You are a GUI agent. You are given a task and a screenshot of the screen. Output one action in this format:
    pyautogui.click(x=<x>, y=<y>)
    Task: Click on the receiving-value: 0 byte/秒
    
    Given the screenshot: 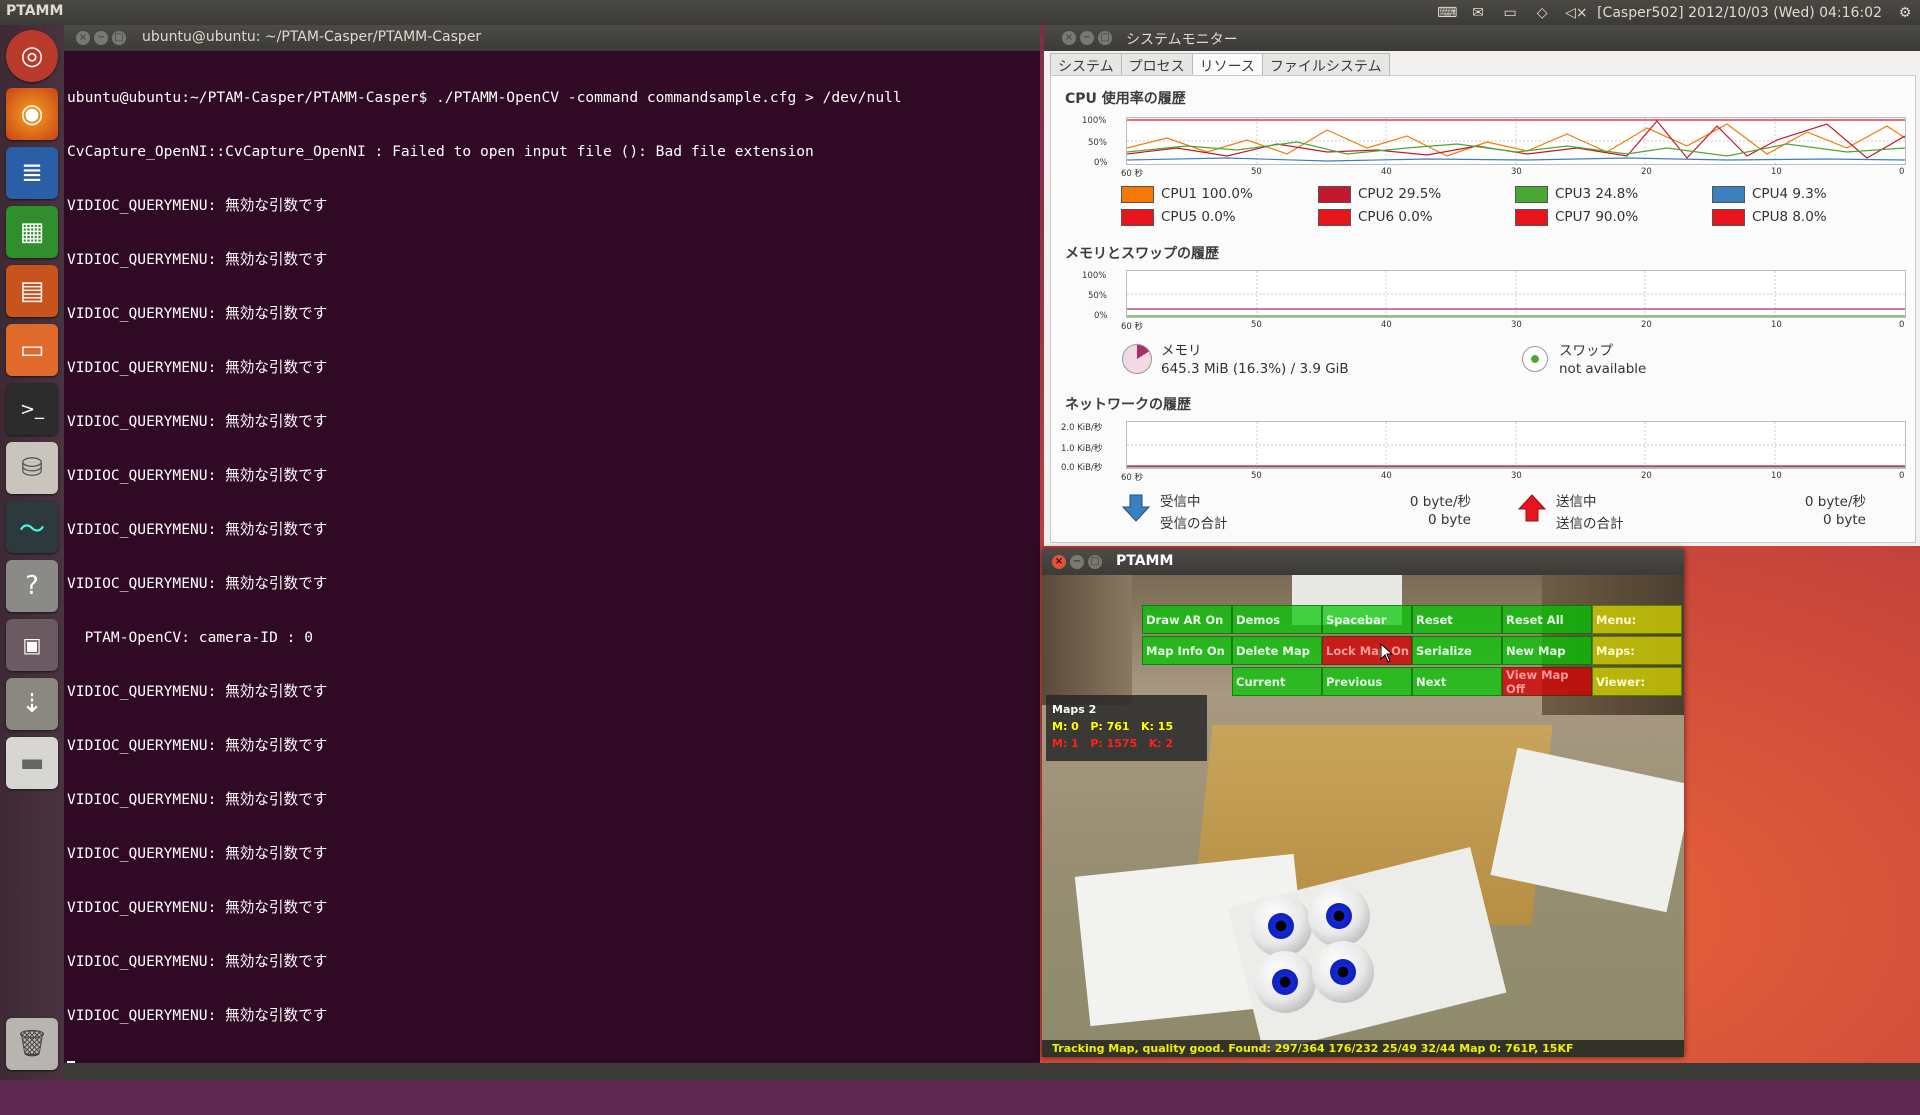 What is the action you would take?
    pyautogui.click(x=1440, y=502)
    